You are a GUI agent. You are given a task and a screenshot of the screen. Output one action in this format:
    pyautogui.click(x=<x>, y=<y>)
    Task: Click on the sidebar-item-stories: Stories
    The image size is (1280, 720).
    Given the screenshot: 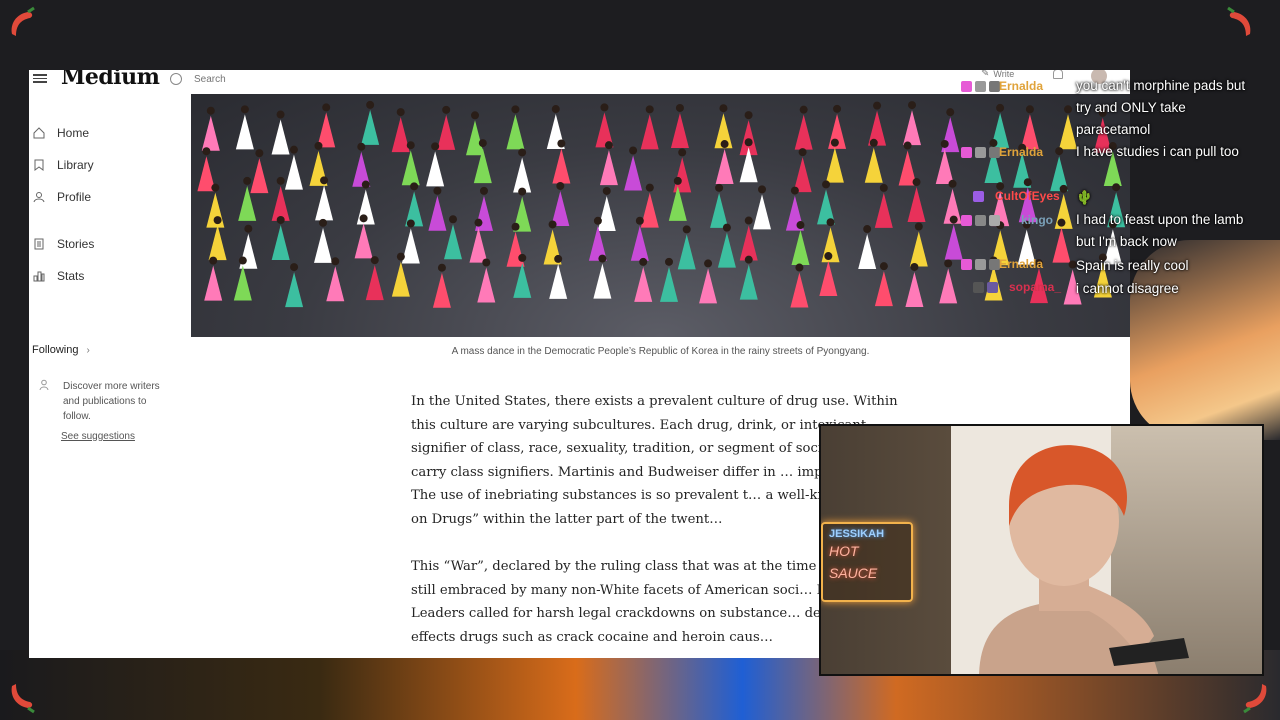 What is the action you would take?
    pyautogui.click(x=63, y=244)
    